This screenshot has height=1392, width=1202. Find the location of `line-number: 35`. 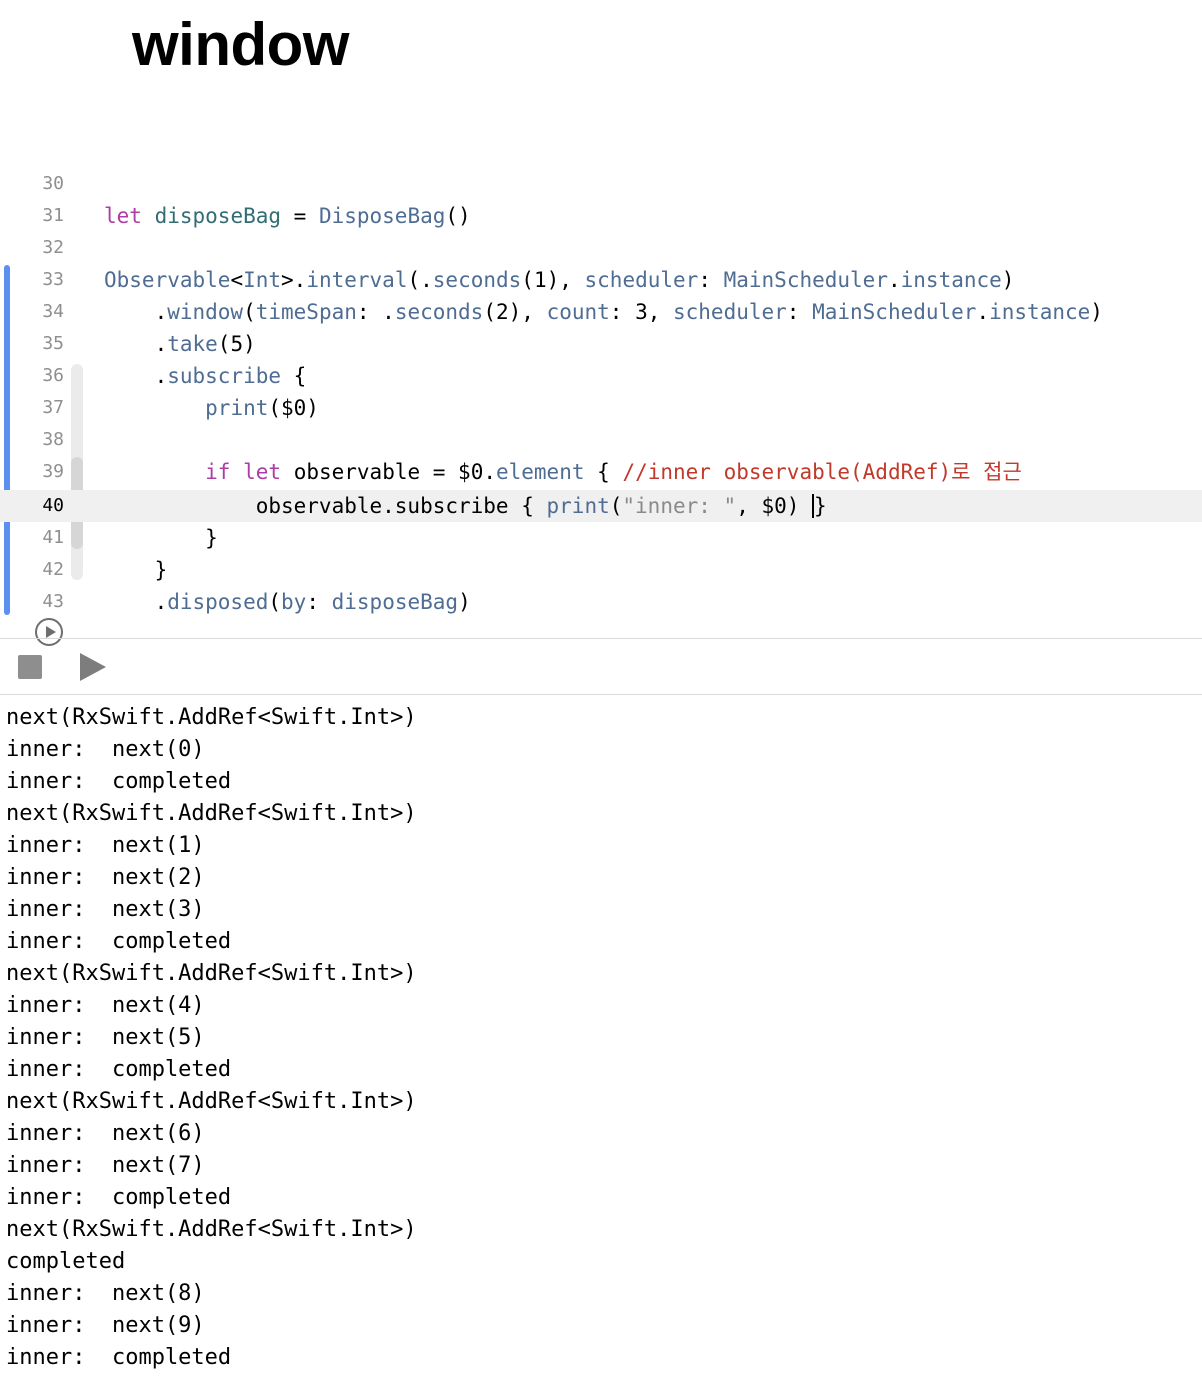

line-number: 35 is located at coordinates (53, 343).